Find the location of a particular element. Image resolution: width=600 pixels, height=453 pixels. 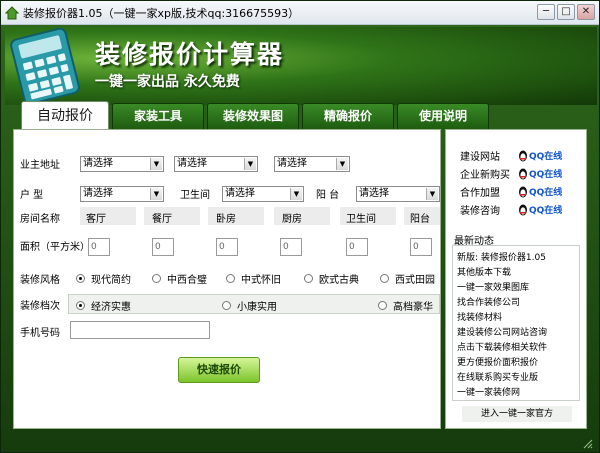

balcony-label: 阳 台 is located at coordinates (328, 195).